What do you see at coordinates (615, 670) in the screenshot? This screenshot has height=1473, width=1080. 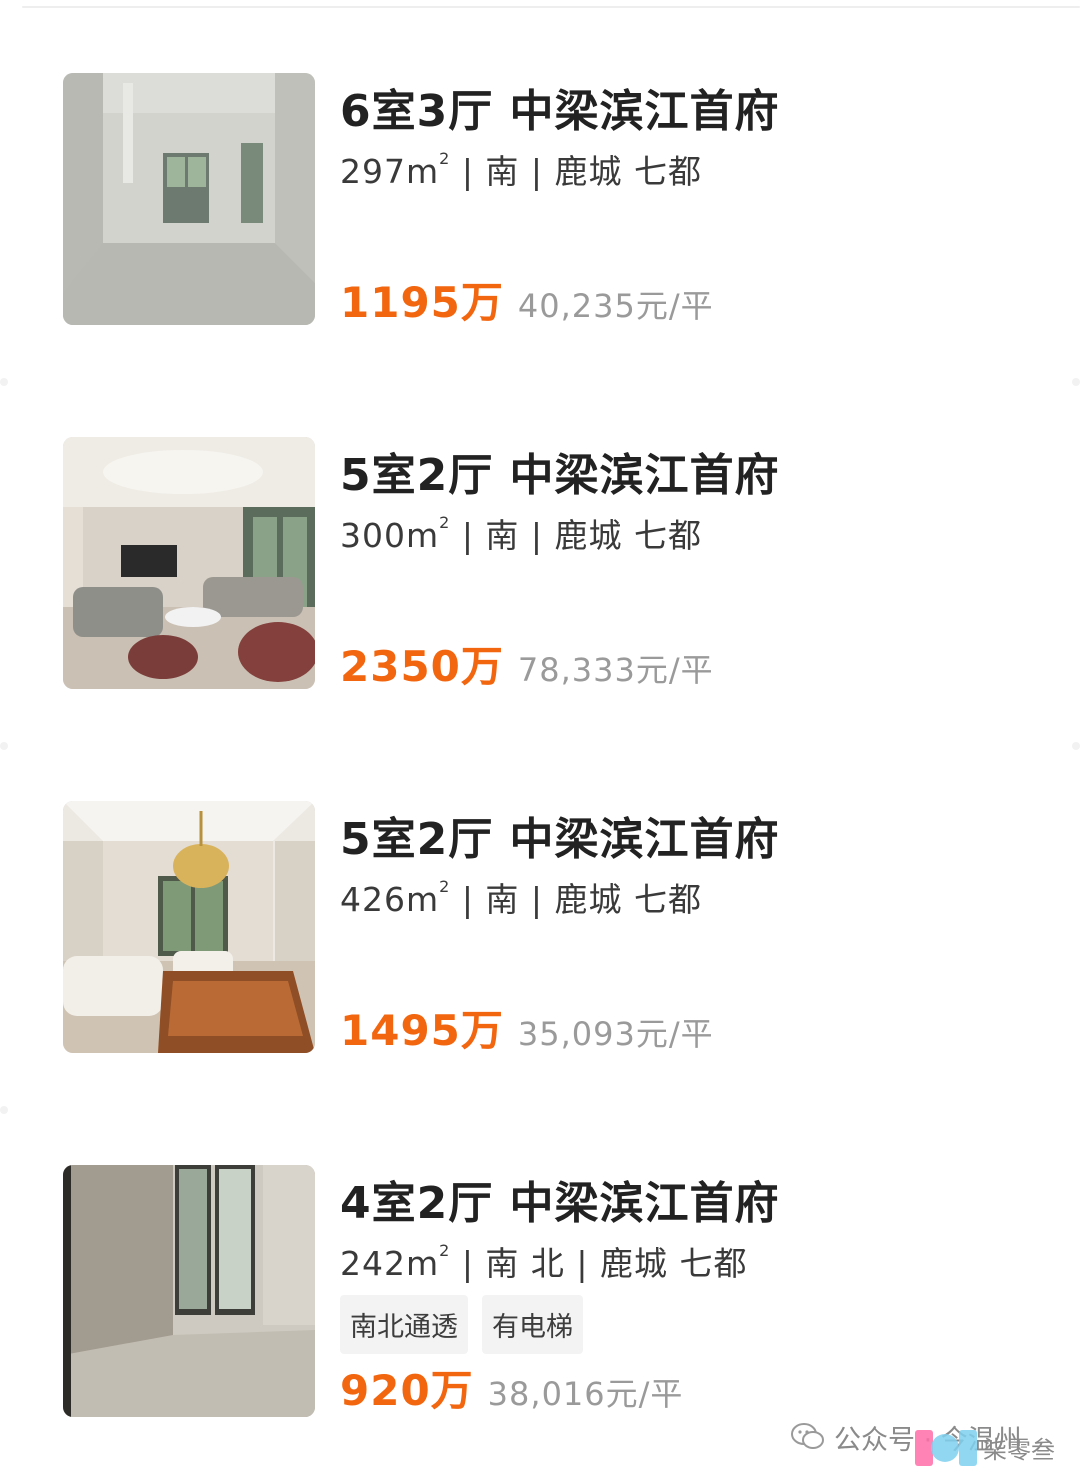 I see `unit-price: 78,333元/平` at bounding box center [615, 670].